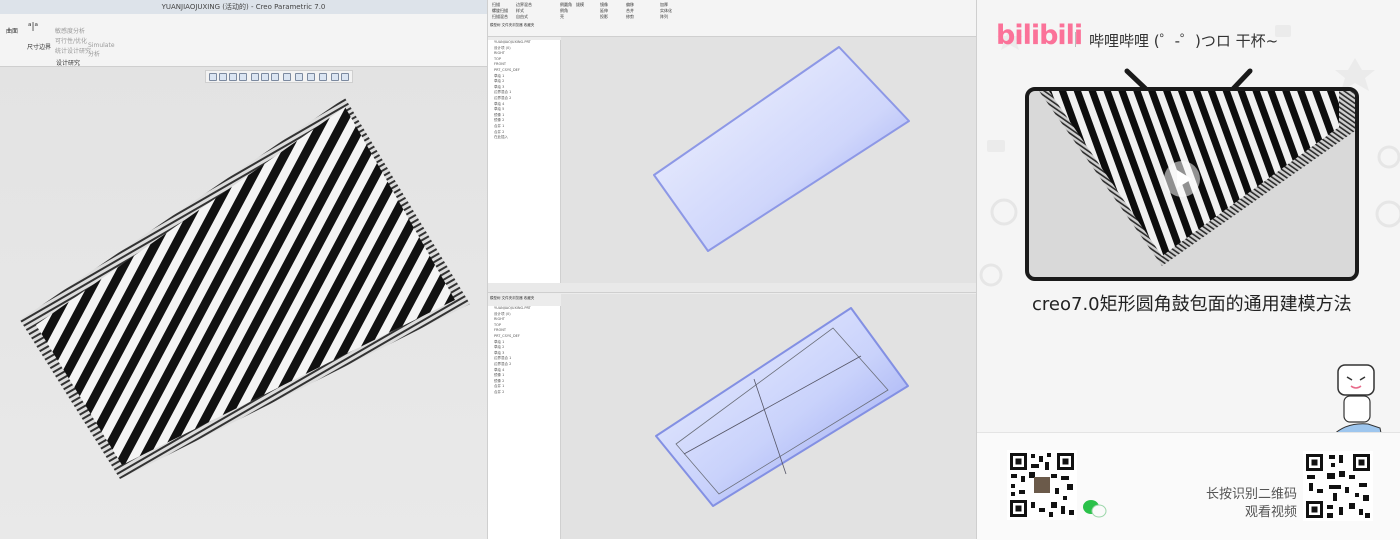 The width and height of the screenshot is (1400, 543). What do you see at coordinates (1192, 304) in the screenshot?
I see `video-title: creo7.0矩形圆角鼓包面的通用建模方法` at bounding box center [1192, 304].